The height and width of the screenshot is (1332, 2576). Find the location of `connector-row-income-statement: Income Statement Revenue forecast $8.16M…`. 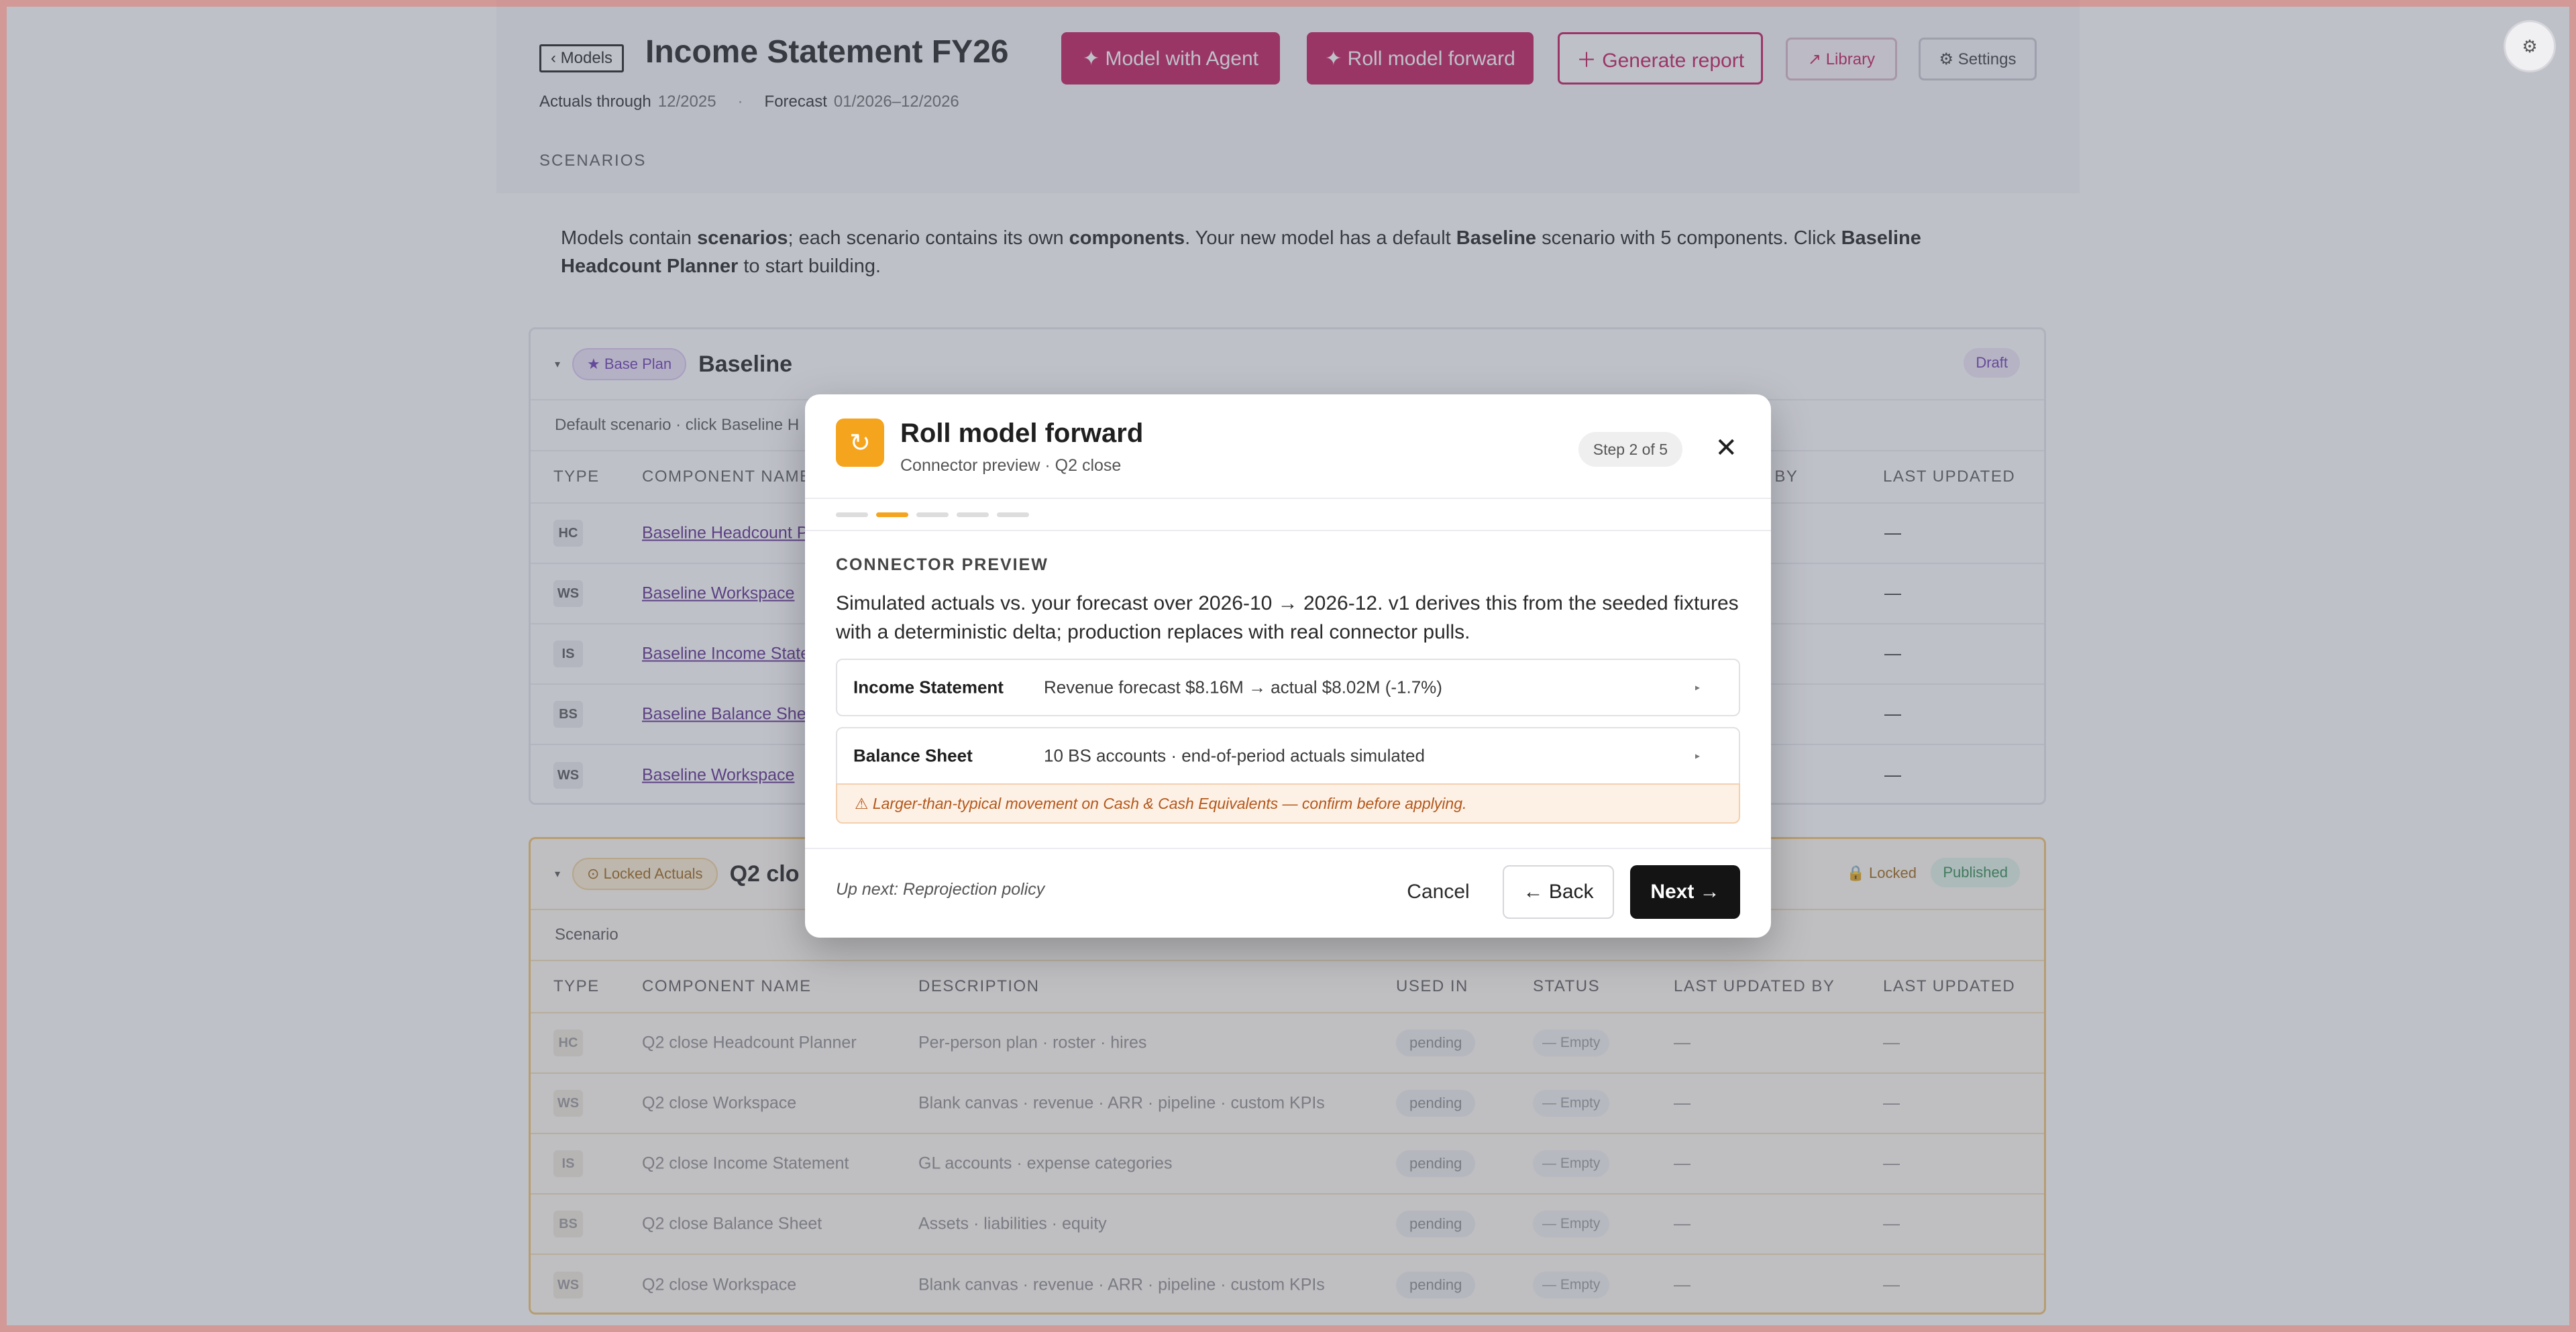

connector-row-income-statement: Income Statement Revenue forecast $8.16M… is located at coordinates (1288, 687).